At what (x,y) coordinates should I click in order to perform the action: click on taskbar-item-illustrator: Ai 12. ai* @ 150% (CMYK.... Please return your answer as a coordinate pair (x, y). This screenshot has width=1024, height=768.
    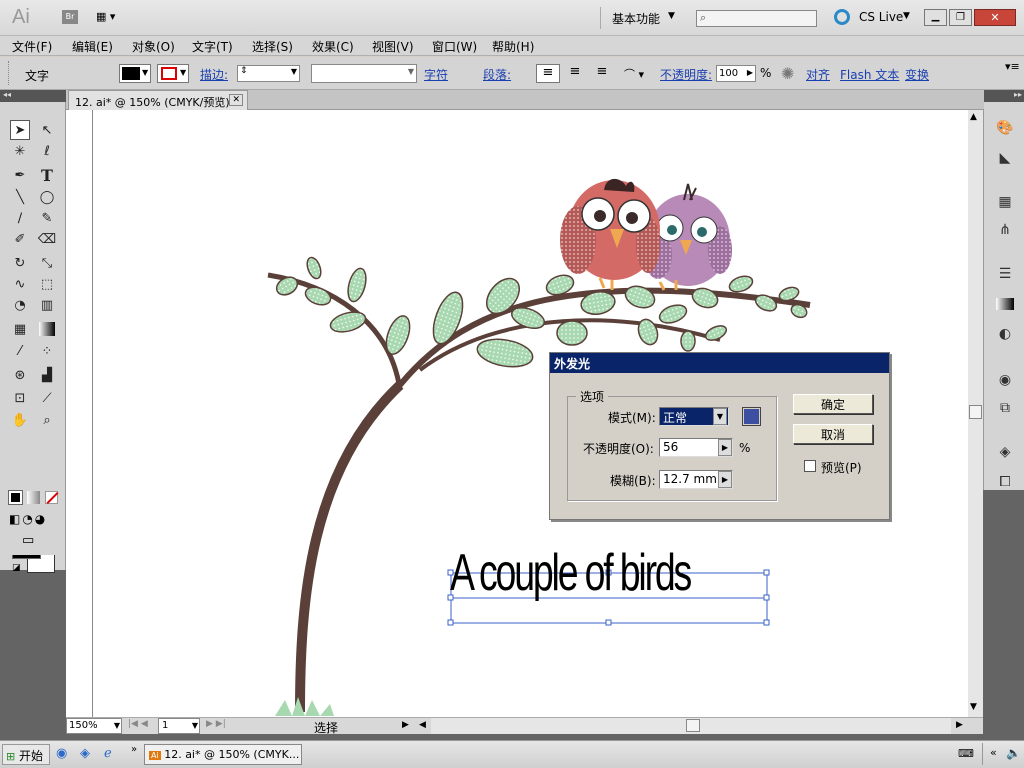
    Looking at the image, I should click on (223, 754).